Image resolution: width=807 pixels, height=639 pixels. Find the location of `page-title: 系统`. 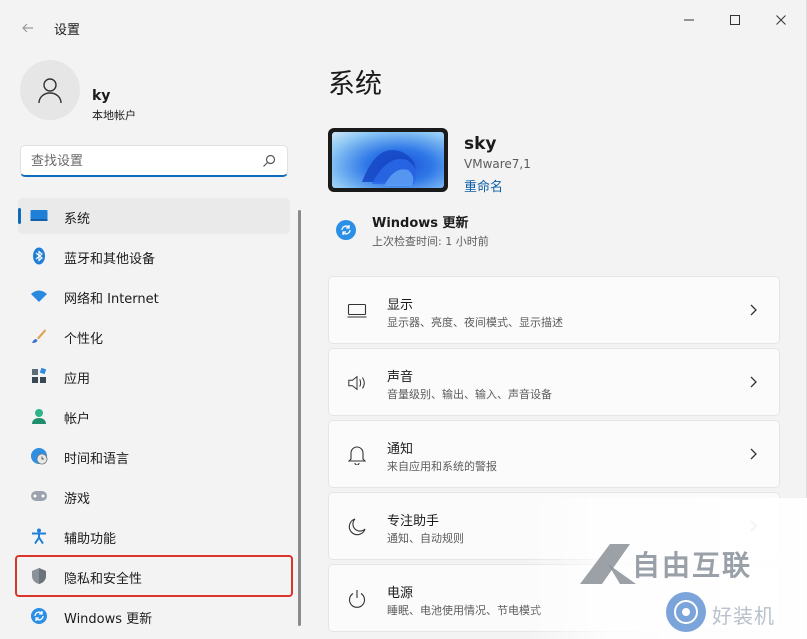

page-title: 系统 is located at coordinates (355, 84).